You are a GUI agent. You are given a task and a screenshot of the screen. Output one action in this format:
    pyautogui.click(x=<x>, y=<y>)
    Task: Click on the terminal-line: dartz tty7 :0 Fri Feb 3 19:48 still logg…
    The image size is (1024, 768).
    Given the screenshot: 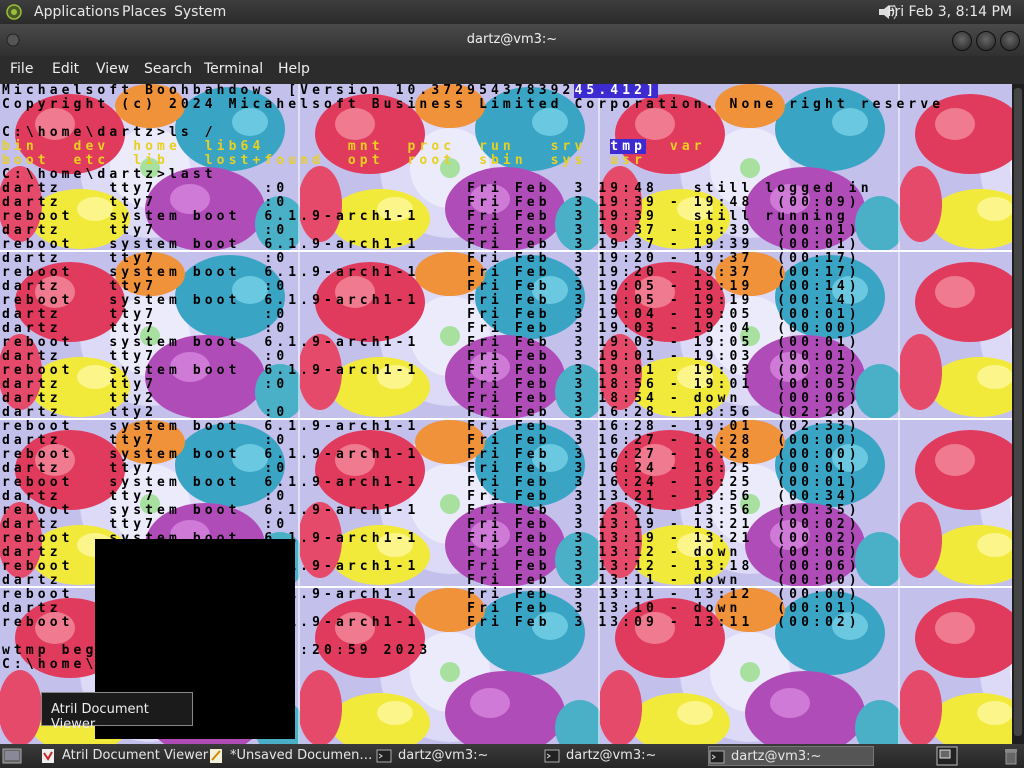 What is the action you would take?
    pyautogui.click(x=506, y=189)
    